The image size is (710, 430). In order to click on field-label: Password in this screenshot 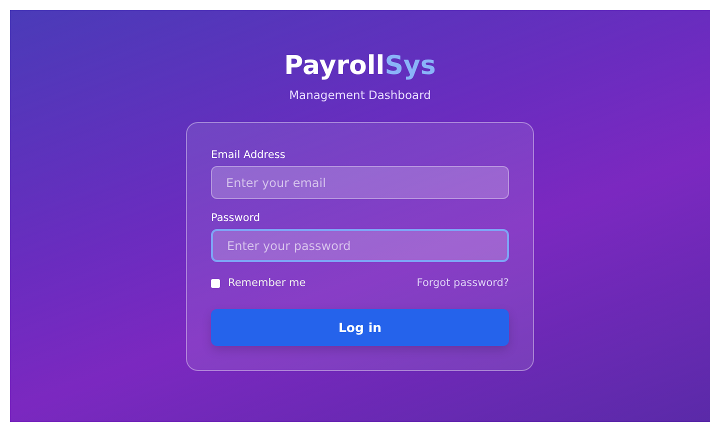, I will do `click(236, 218)`.